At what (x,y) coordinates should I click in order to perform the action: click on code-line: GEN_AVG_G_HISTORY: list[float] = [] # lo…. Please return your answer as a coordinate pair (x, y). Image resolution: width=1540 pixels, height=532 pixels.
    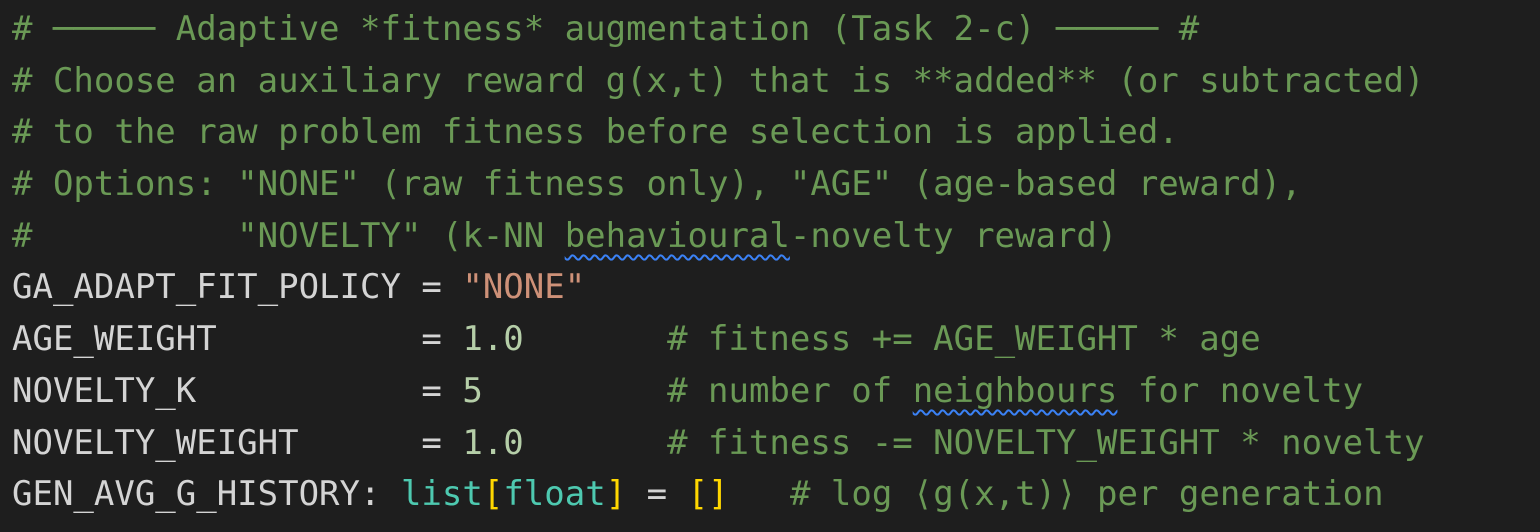
    Looking at the image, I should click on (718, 495).